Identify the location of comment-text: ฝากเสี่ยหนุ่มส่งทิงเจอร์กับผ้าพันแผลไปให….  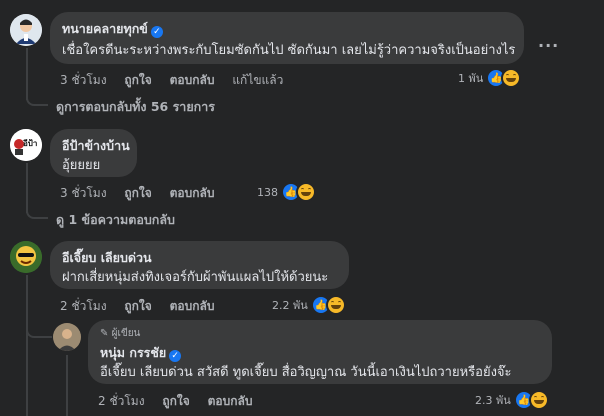
(195, 277).